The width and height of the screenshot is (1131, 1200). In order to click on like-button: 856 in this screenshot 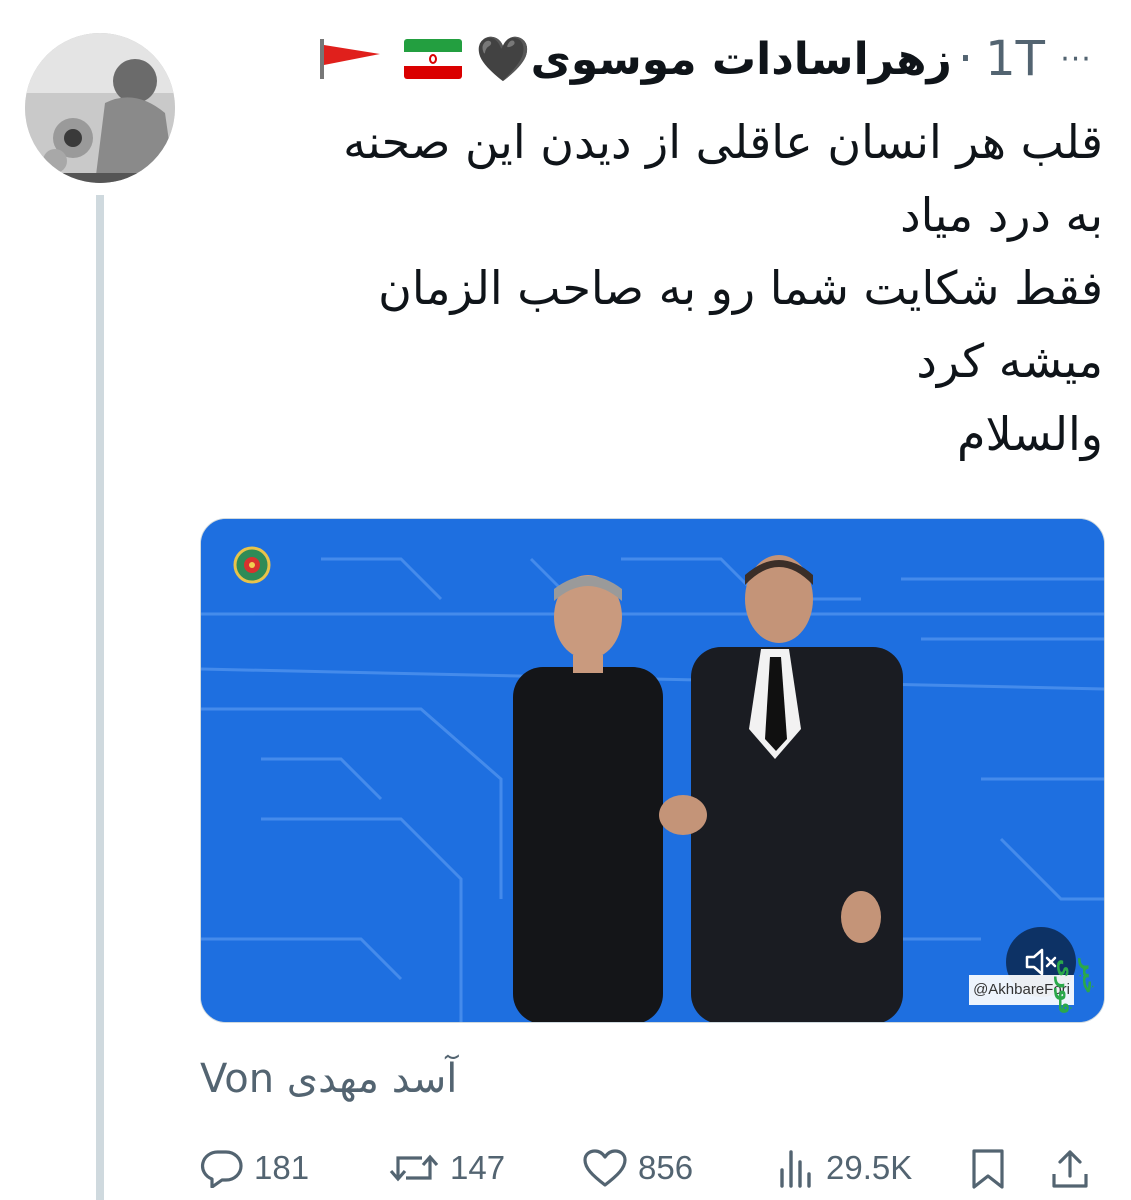, I will do `click(637, 1168)`.